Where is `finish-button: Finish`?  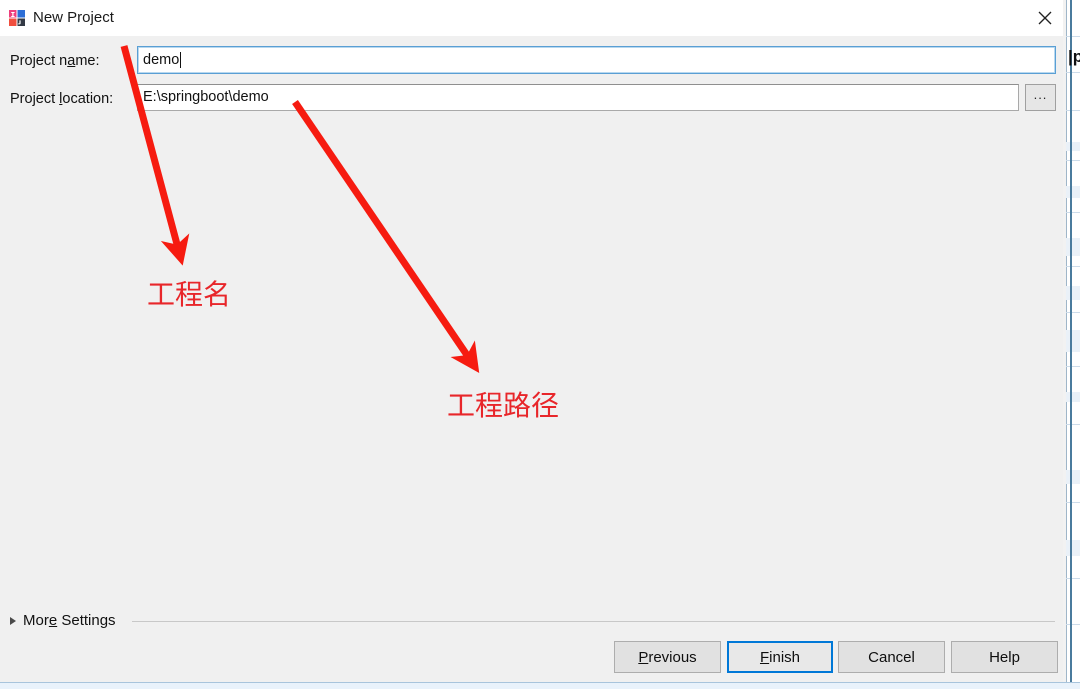
finish-button: Finish is located at coordinates (780, 657).